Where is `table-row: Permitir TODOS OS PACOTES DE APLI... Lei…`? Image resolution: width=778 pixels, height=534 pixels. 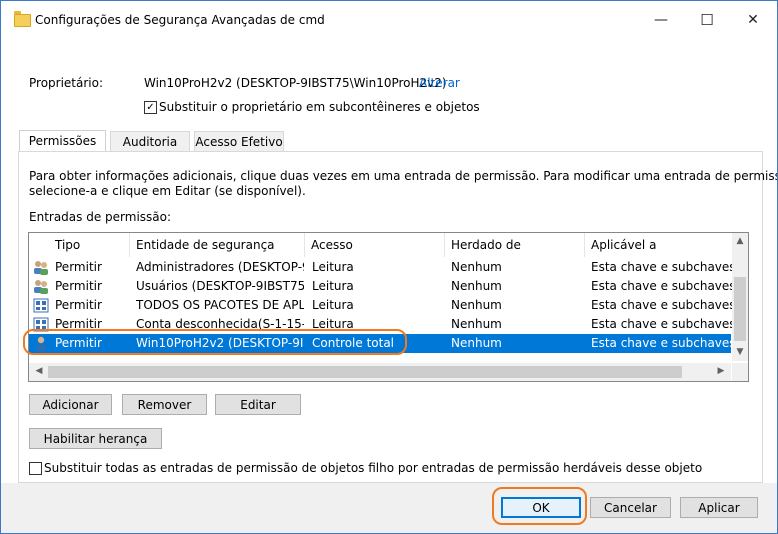
table-row: Permitir TODOS OS PACOTES DE APLI... Lei… is located at coordinates (382, 305).